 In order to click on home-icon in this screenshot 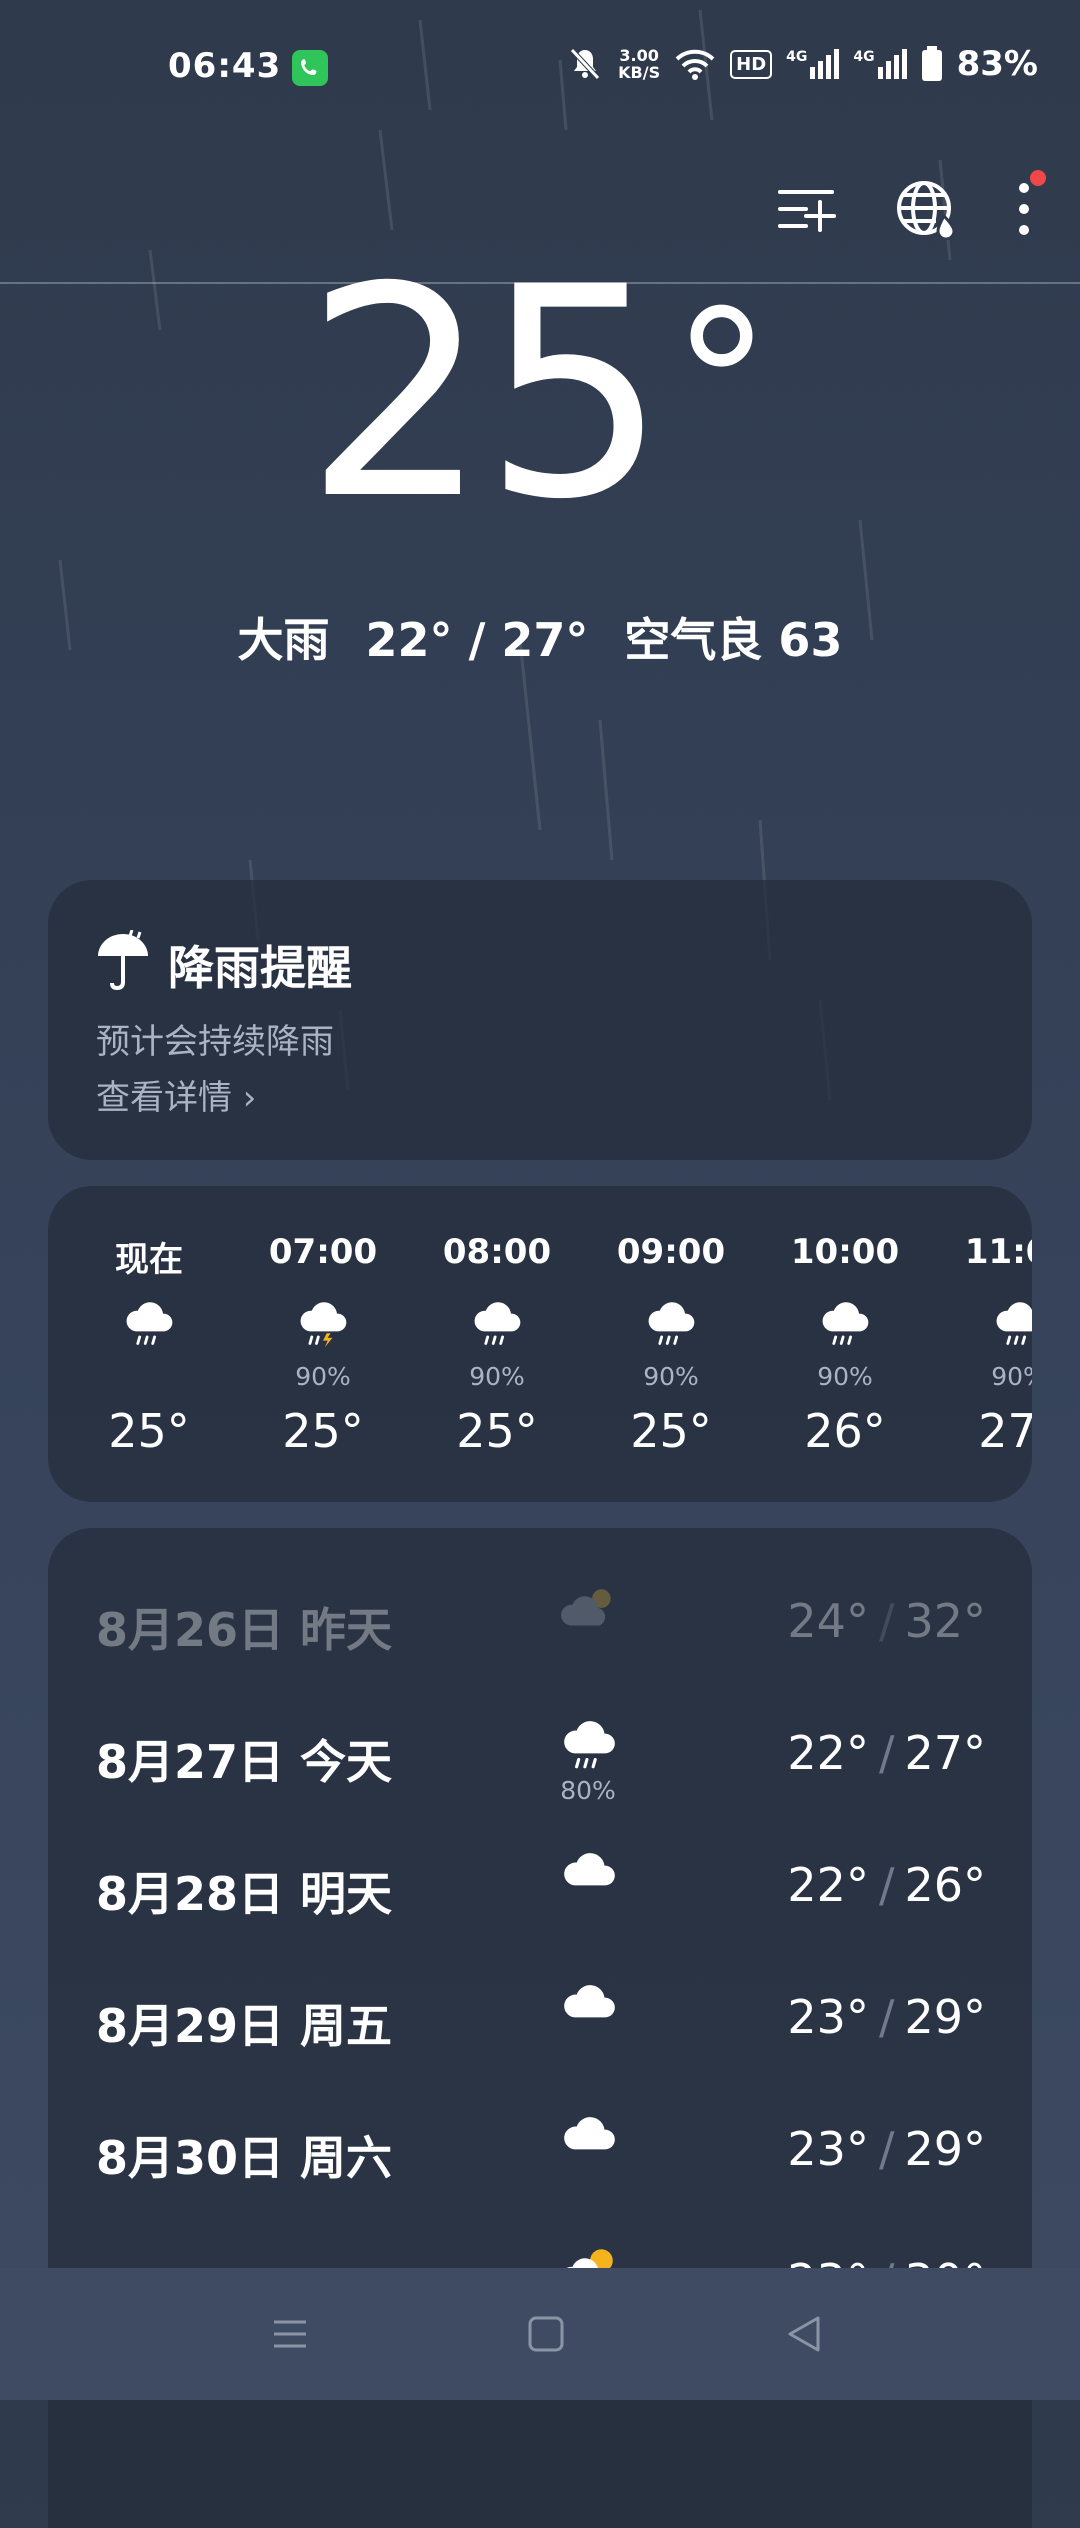, I will do `click(546, 2334)`.